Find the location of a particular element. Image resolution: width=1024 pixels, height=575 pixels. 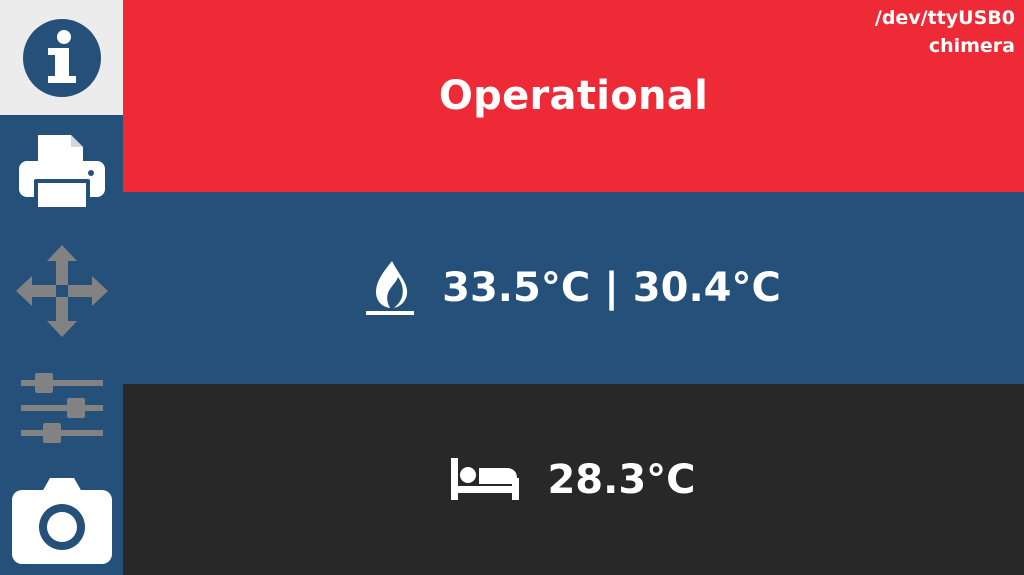

camera-icon is located at coordinates (61, 521).